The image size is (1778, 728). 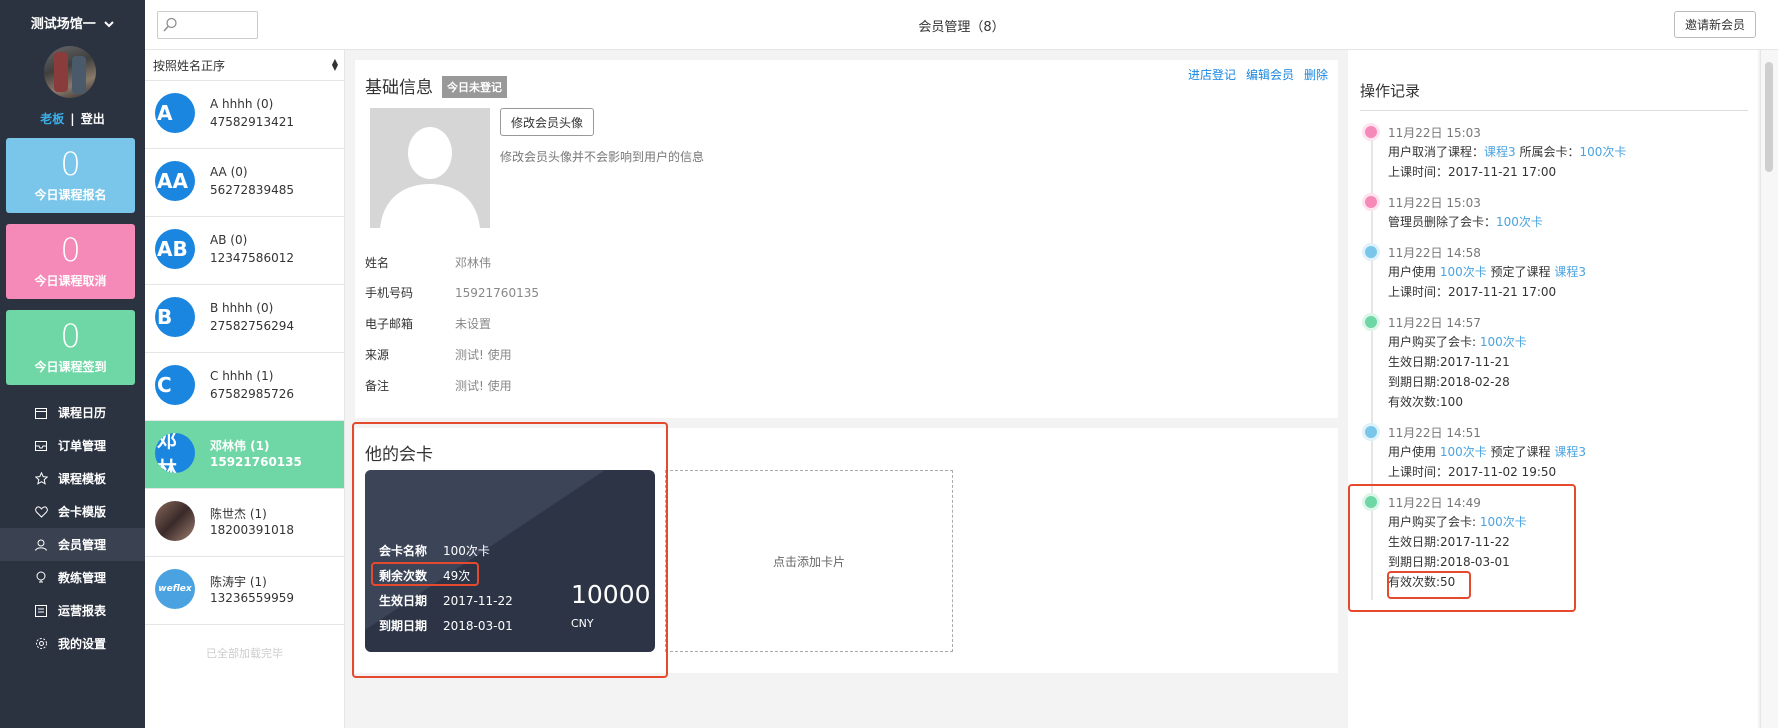 I want to click on scroll-thumb, so click(x=1769, y=117).